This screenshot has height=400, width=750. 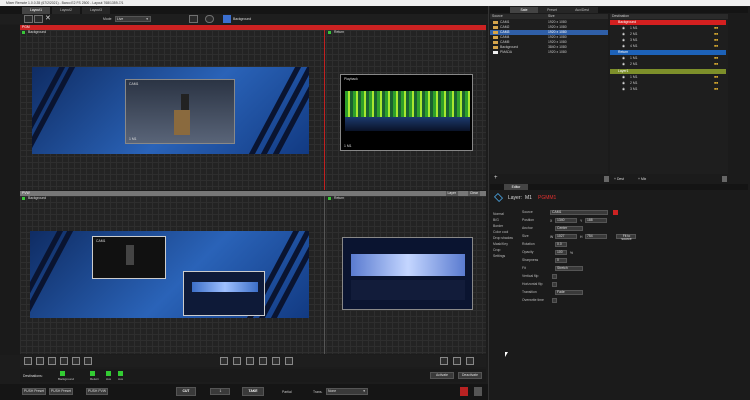 I want to click on tab-aux-dest: Aux/Dest, so click(x=582, y=10).